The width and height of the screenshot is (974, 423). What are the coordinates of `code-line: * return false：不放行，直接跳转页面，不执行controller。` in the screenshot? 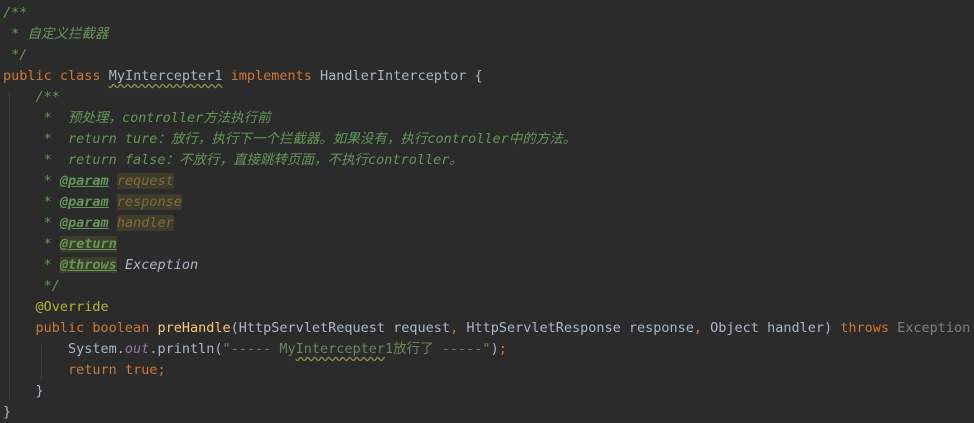 It's located at (233, 160).